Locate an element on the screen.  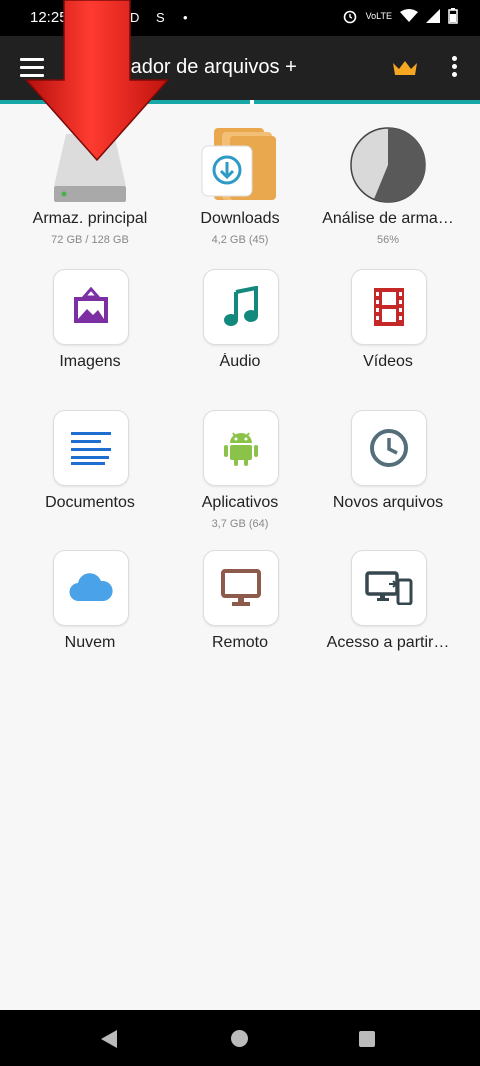
music-note-icon is located at coordinates (241, 306).